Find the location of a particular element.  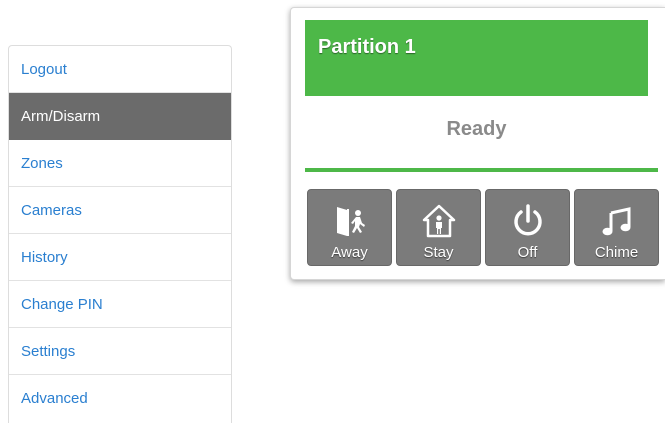

sidebar-item-history: History is located at coordinates (120, 257).